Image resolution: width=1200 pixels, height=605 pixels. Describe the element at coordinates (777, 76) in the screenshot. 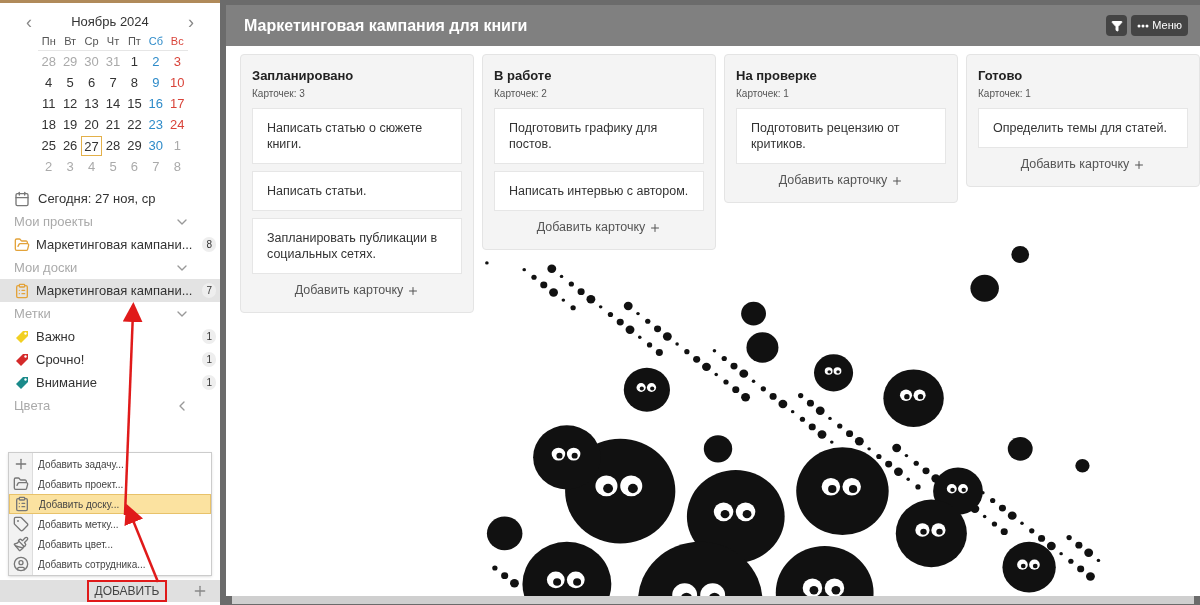

I see `column-title: На проверке` at that location.